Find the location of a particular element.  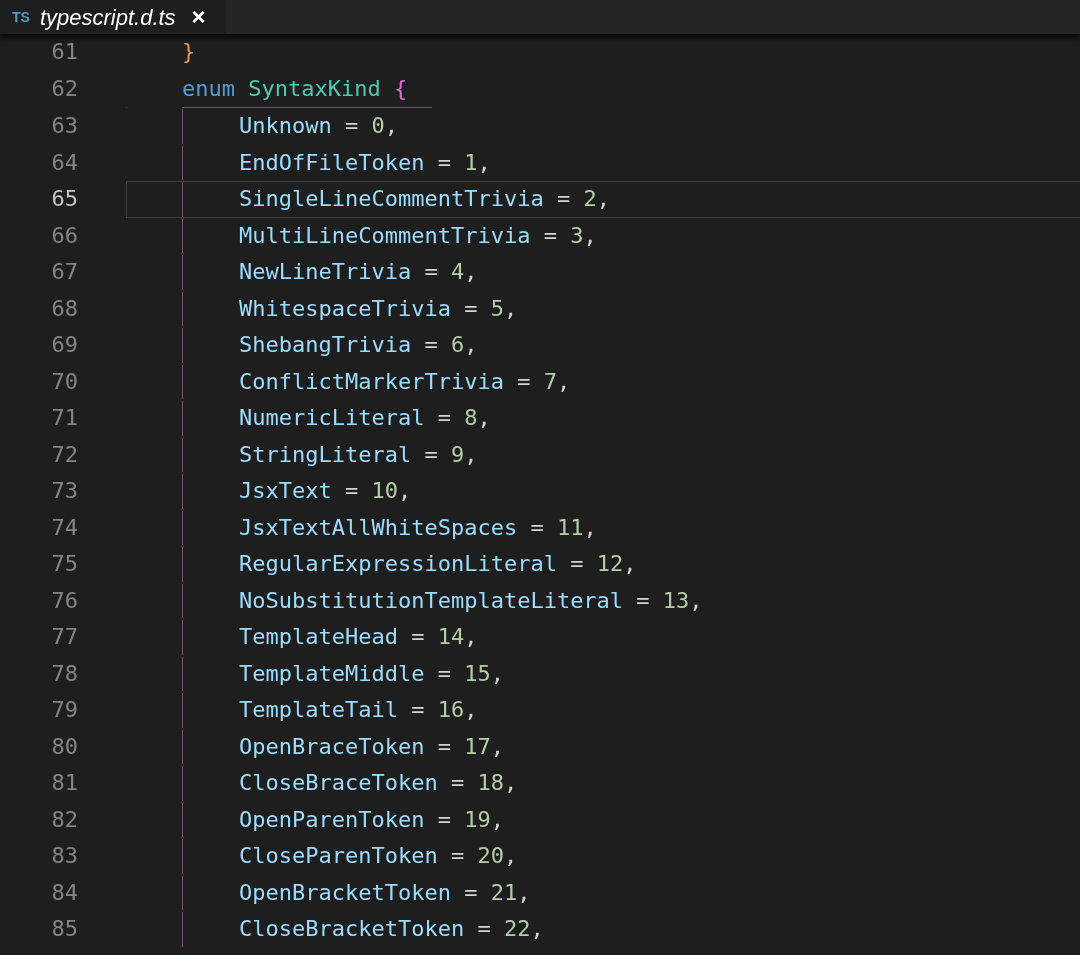

line-number: 84 is located at coordinates (64, 892).